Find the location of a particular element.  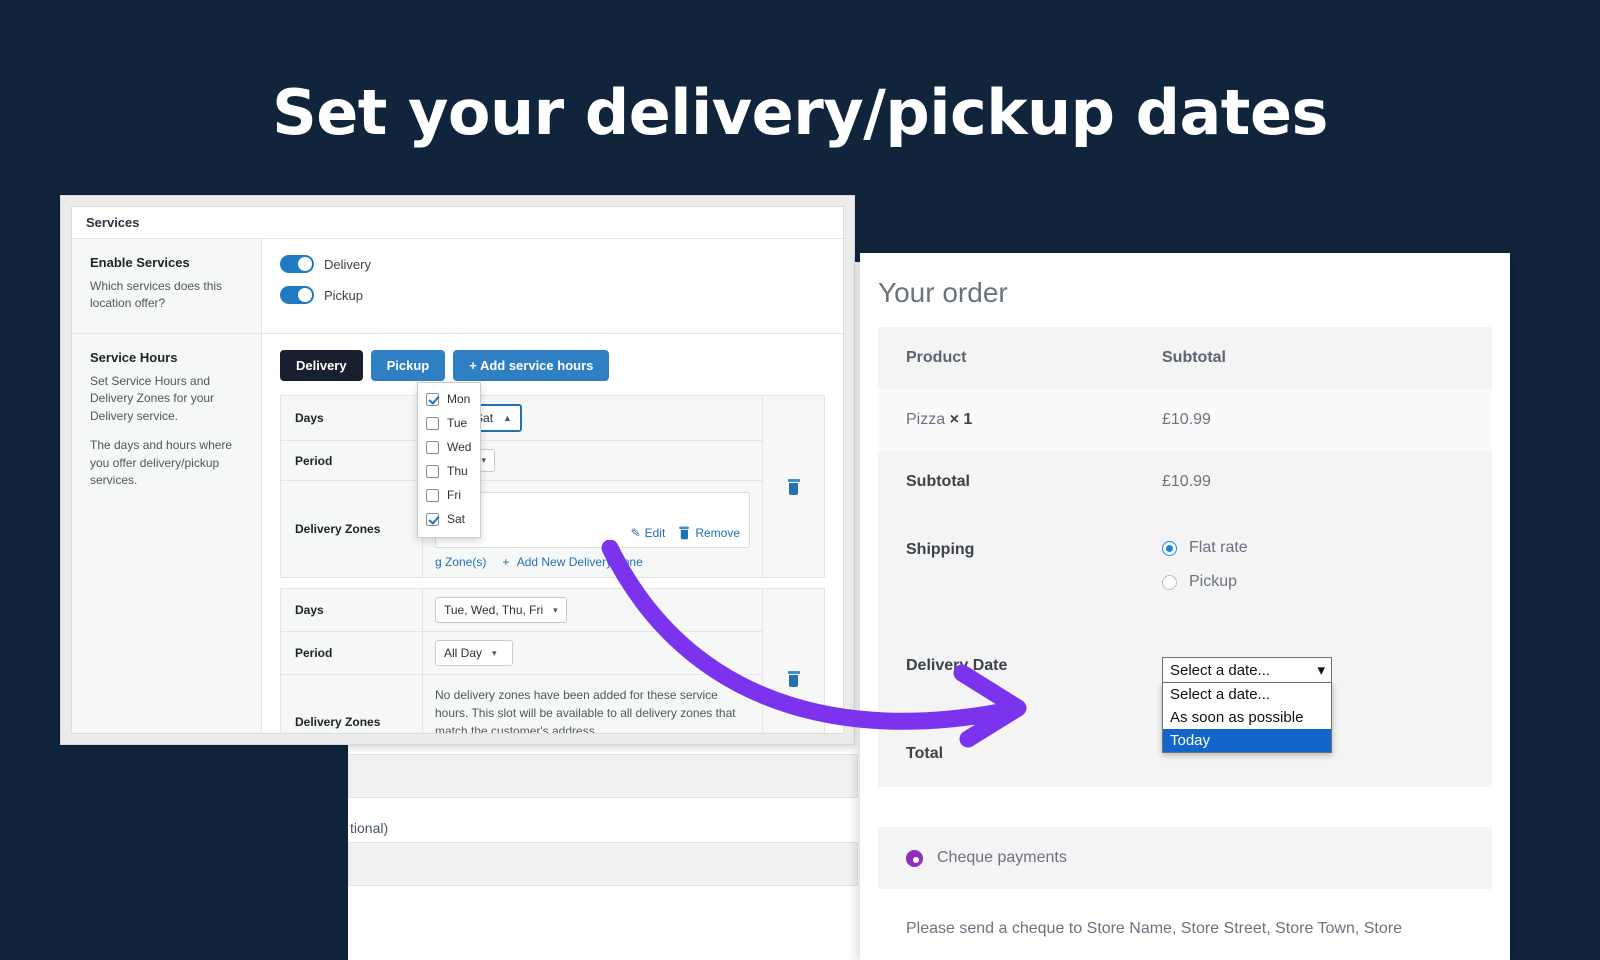

day-option-thu: Thu is located at coordinates (449, 471).